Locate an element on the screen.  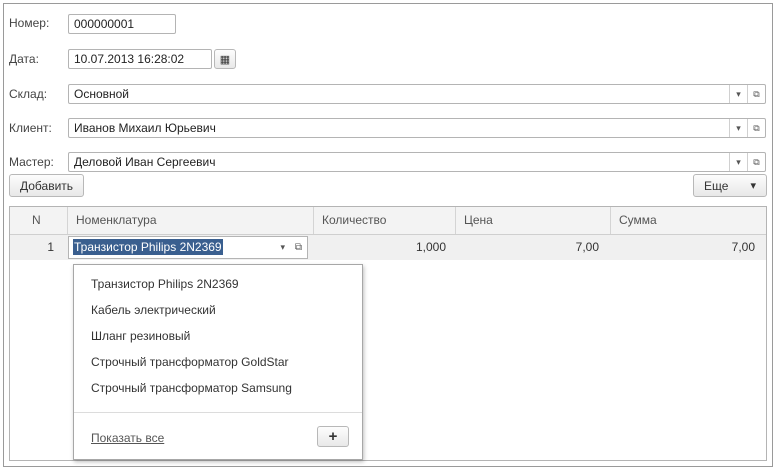
dropdown-item: Строчный трансформатор Samsung is located at coordinates (191, 388).